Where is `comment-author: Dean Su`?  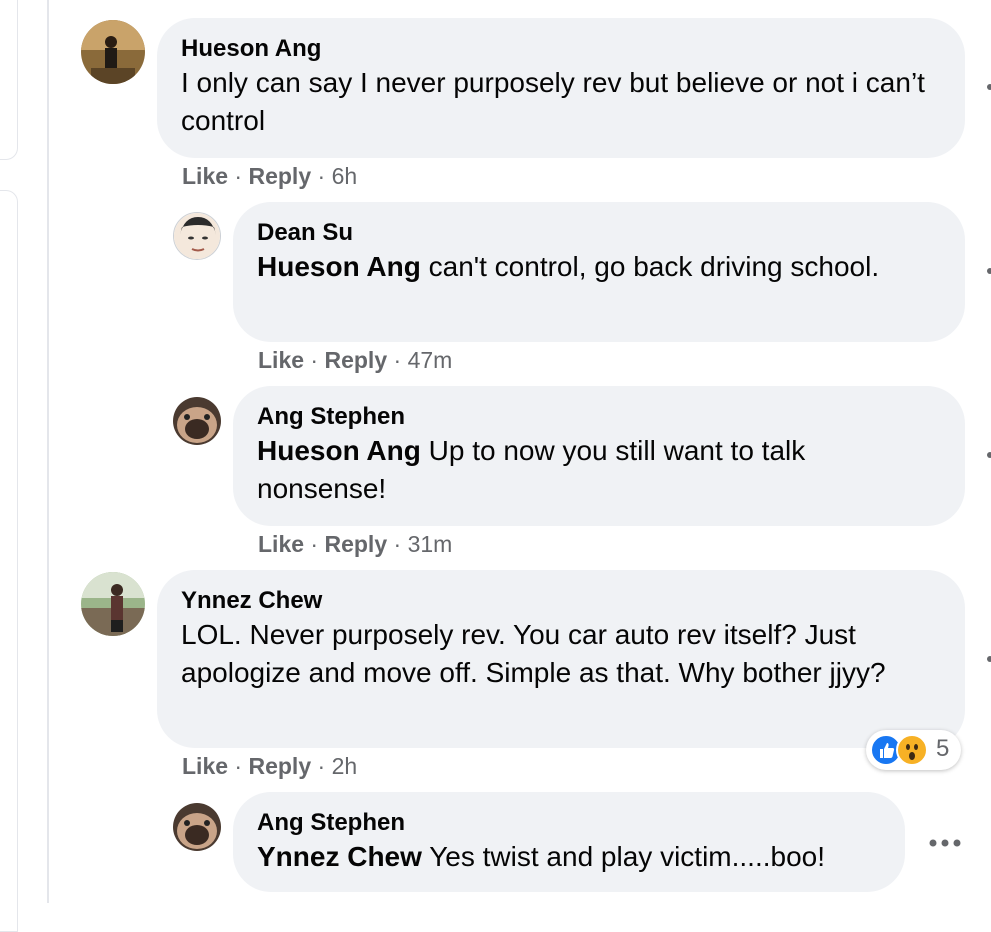 comment-author: Dean Su is located at coordinates (599, 233).